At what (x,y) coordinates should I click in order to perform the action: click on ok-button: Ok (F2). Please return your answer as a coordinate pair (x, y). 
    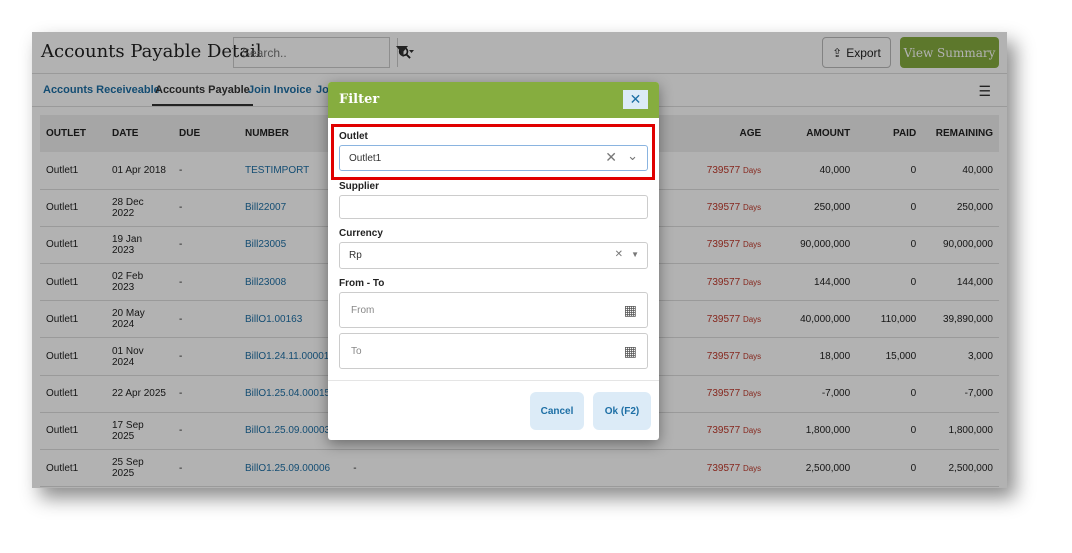
    Looking at the image, I should click on (622, 411).